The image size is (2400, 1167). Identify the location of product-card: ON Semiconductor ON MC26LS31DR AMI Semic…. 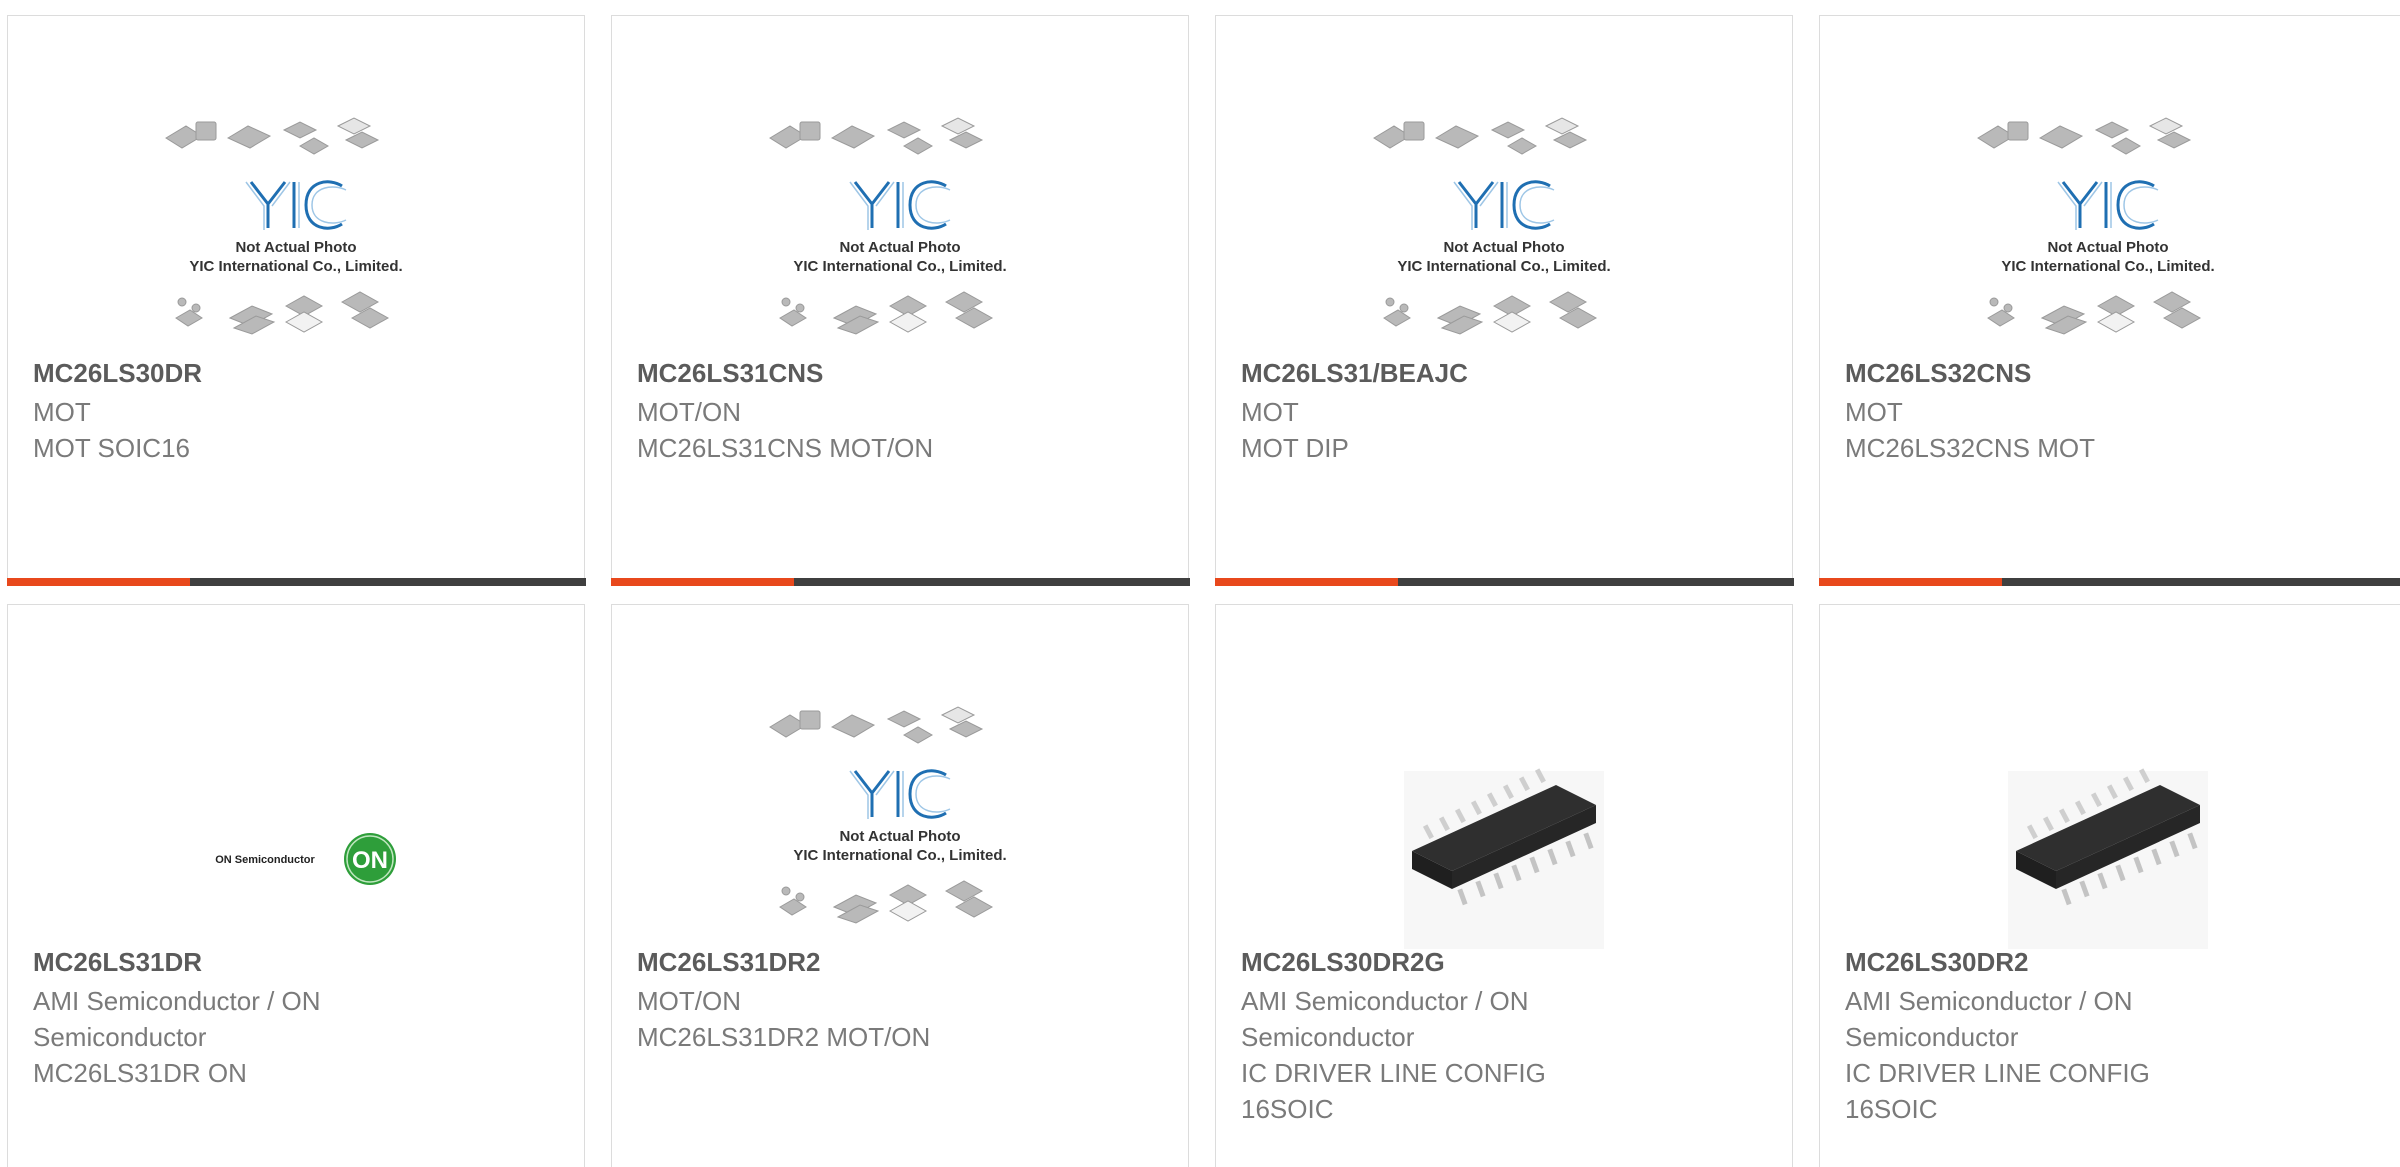
(296, 885).